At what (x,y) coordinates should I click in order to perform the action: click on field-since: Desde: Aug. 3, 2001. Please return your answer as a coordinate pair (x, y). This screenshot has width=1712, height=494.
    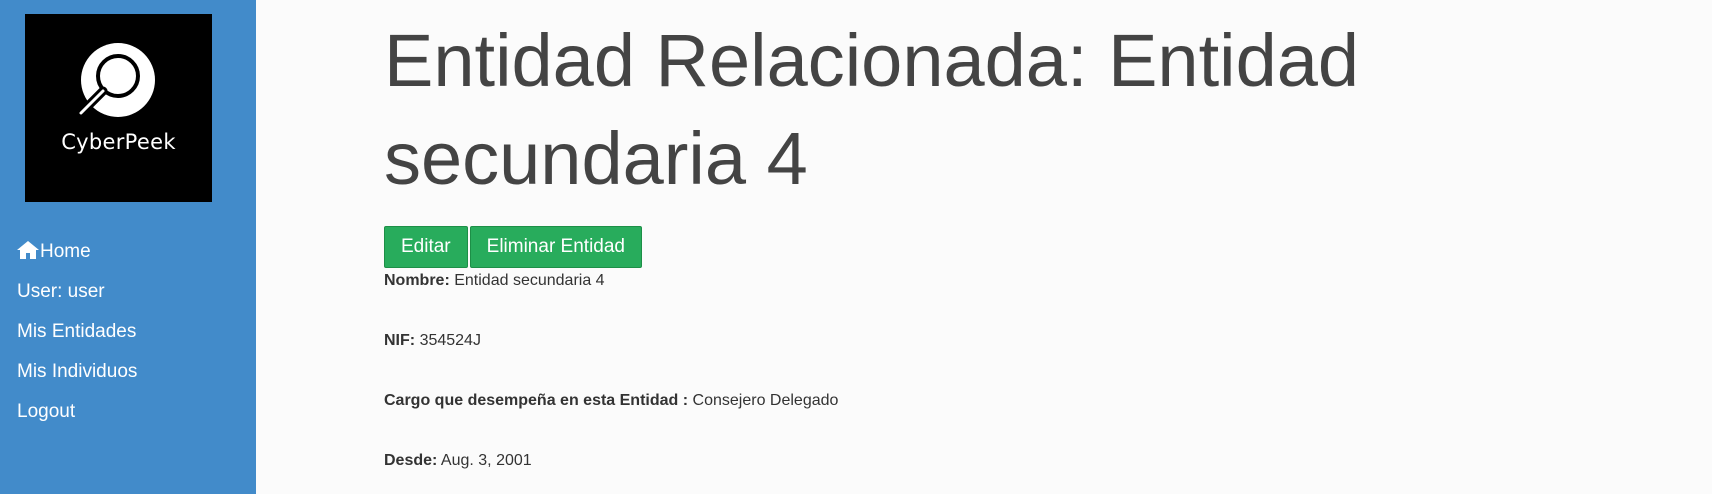
    Looking at the image, I should click on (458, 461).